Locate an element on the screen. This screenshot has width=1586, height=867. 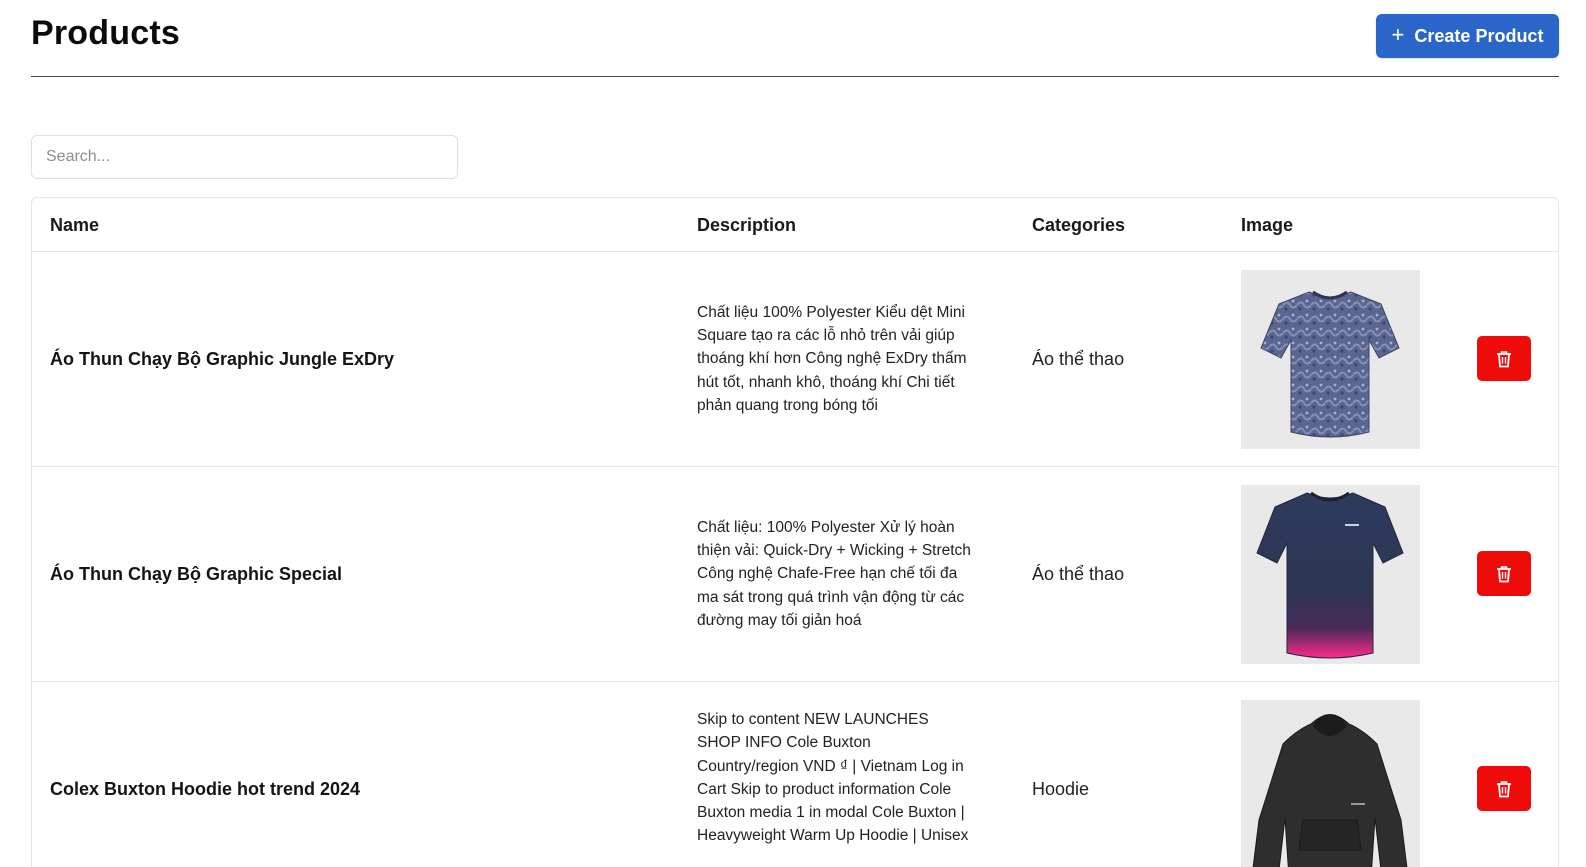
search-input is located at coordinates (244, 157).